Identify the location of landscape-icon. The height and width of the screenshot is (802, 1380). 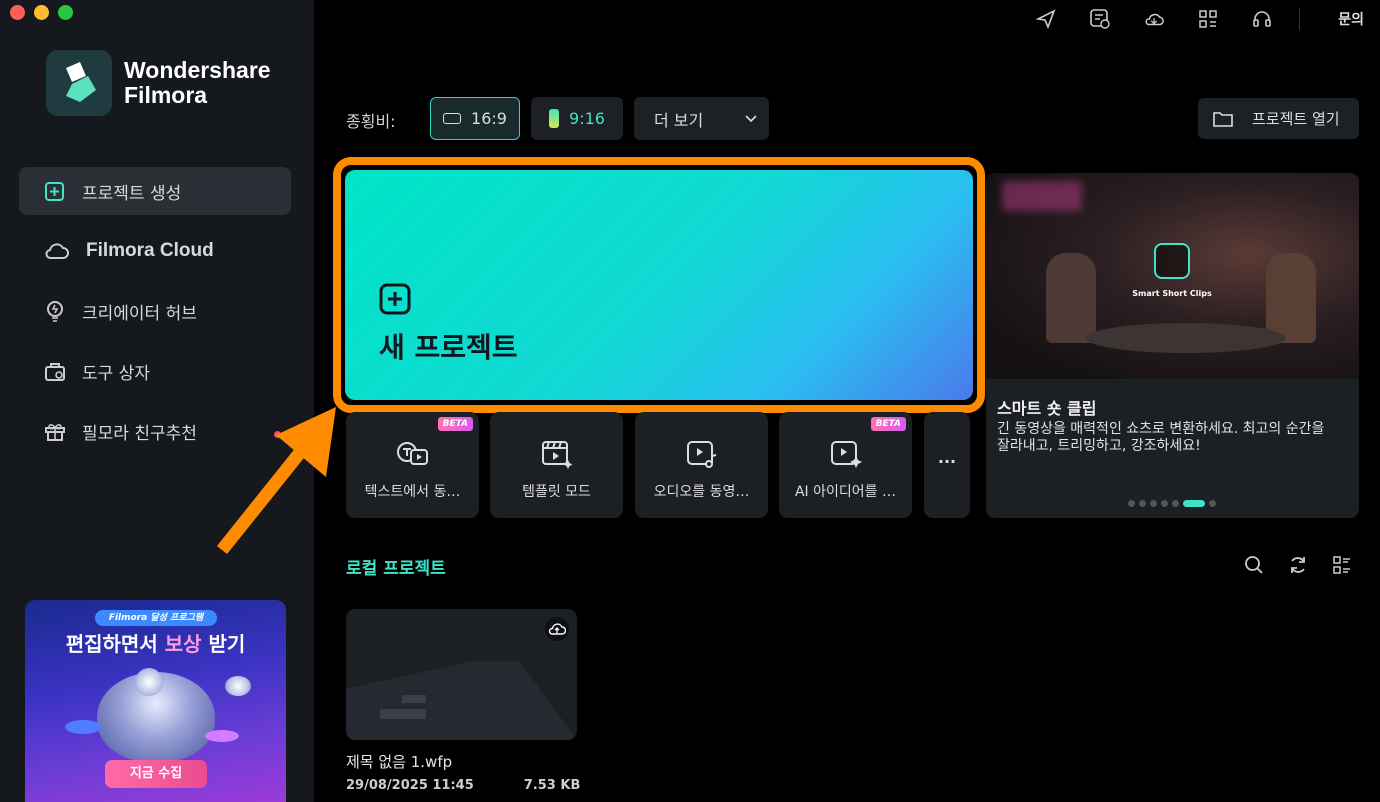
(452, 118).